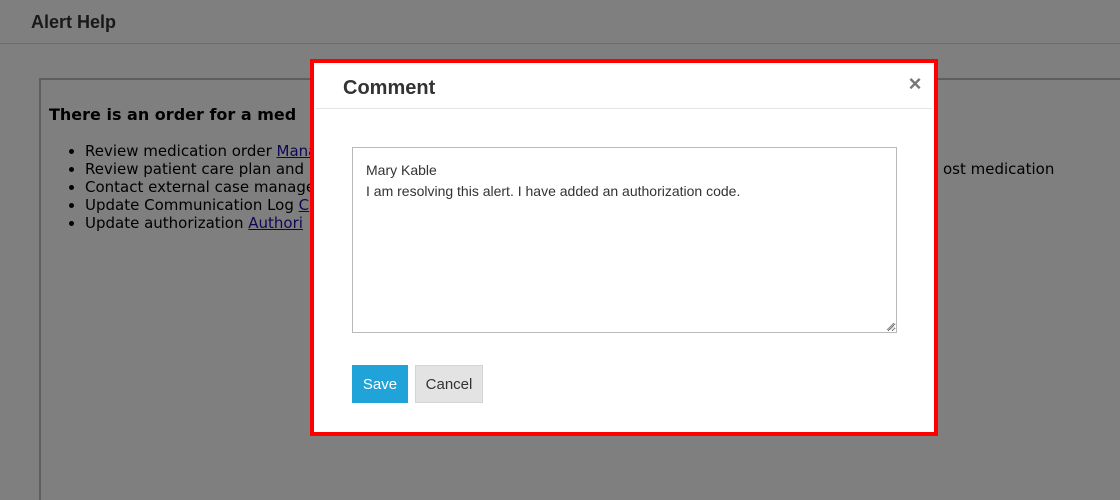 The height and width of the screenshot is (500, 1120). I want to click on modal-title: Comment, so click(389, 88).